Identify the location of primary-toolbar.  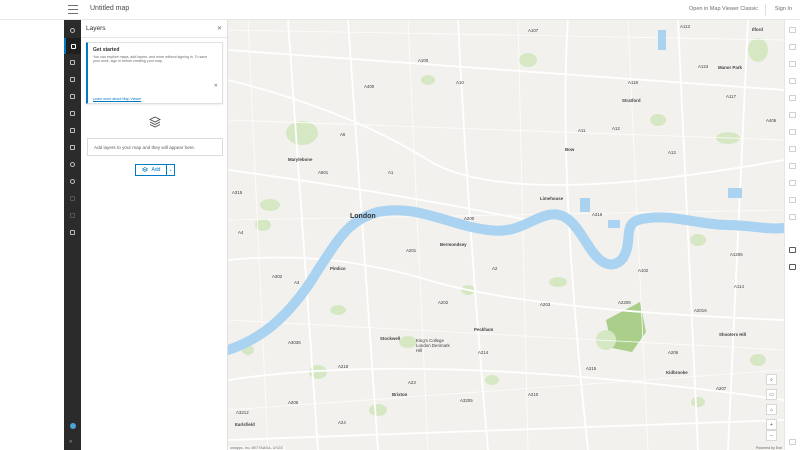
(72, 235).